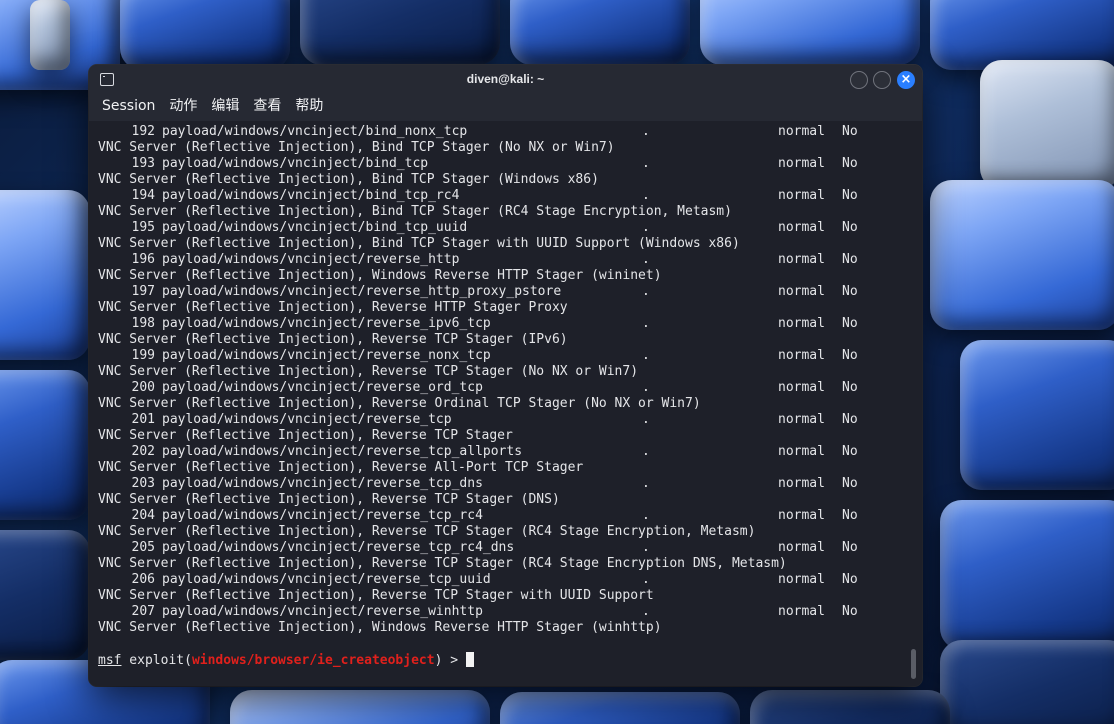  I want to click on prompt-suffix: ) >, so click(450, 660).